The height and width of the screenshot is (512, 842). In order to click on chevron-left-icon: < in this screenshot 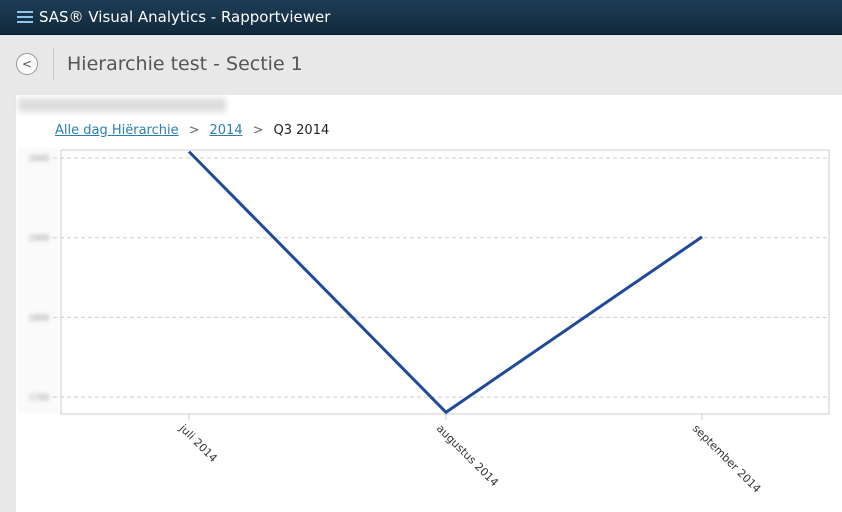, I will do `click(27, 64)`.